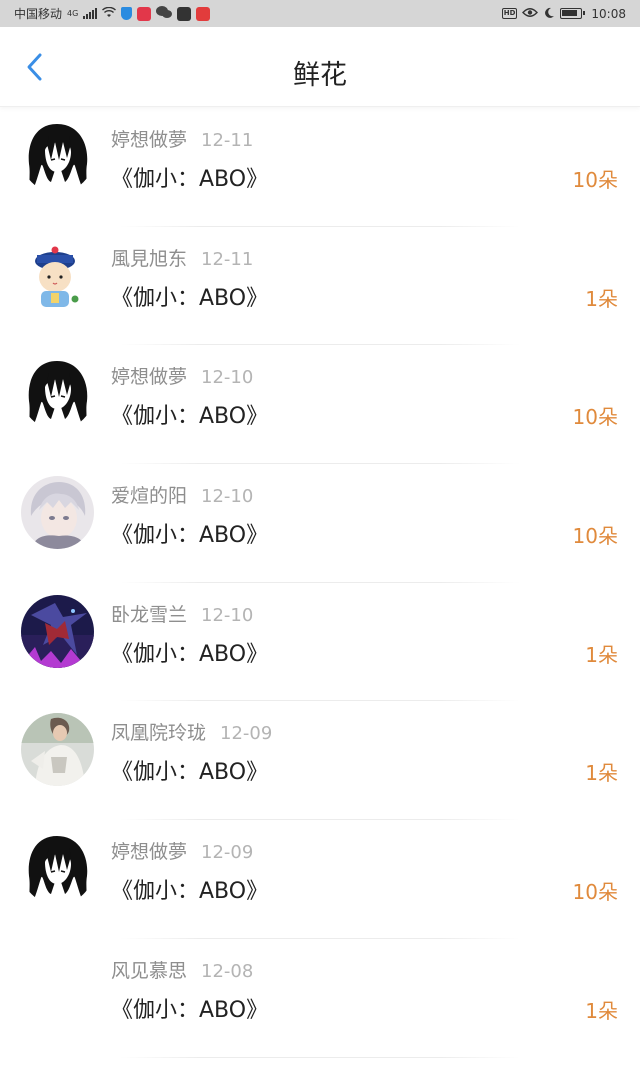  Describe the element at coordinates (149, 615) in the screenshot. I see `user-name: 卧龙雪兰` at that location.